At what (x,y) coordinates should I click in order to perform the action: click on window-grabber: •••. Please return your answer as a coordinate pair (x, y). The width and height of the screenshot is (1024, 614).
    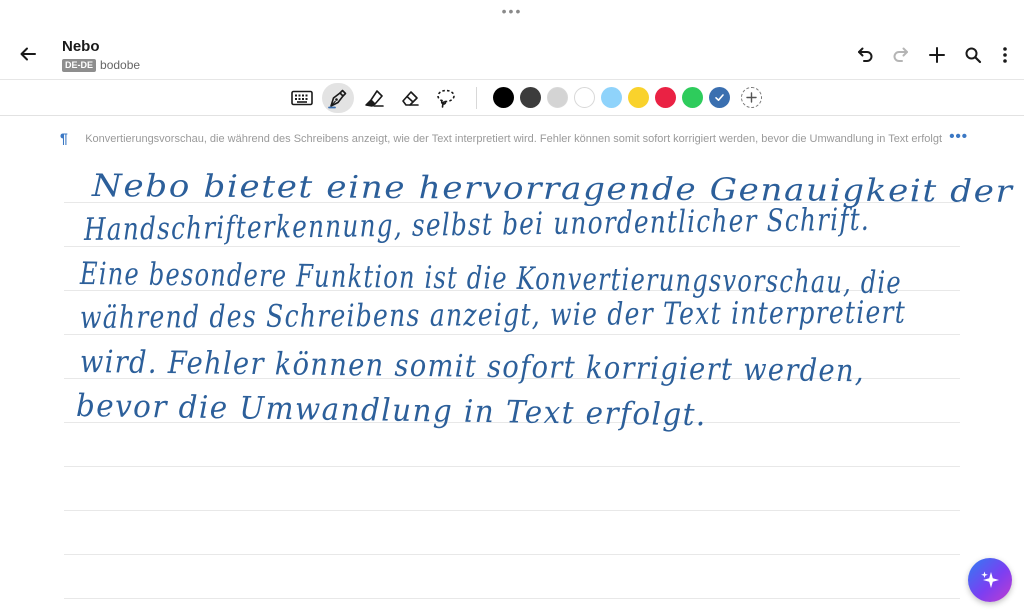
    Looking at the image, I should click on (512, 11).